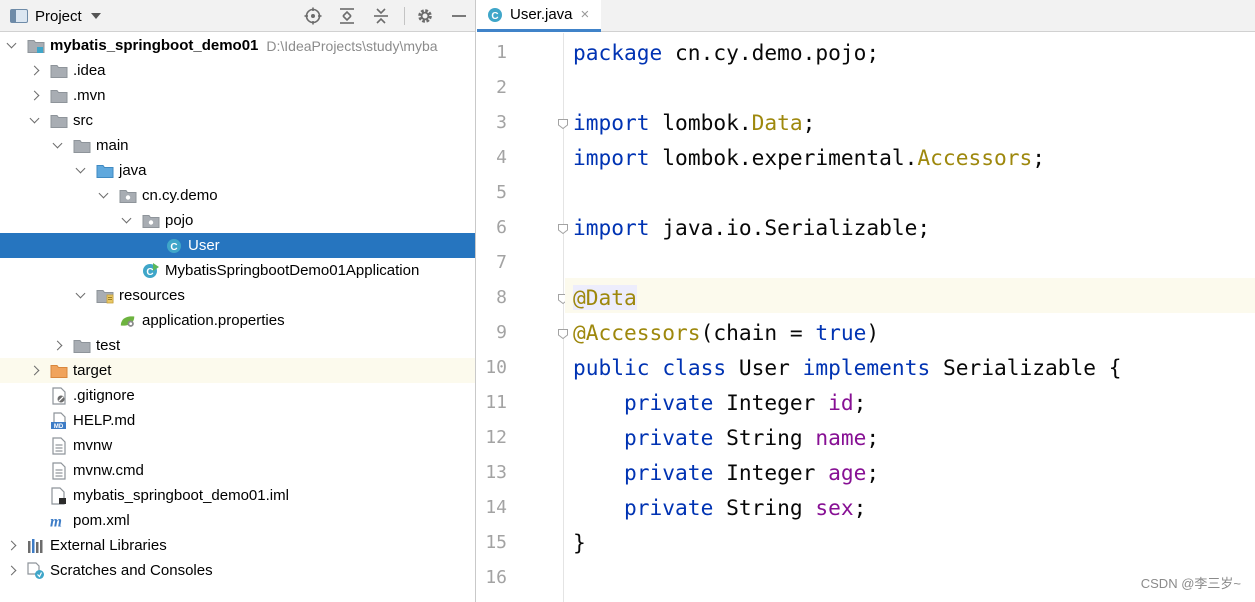  I want to click on code-line: import lombok.experimental.Accessors;, so click(809, 157).